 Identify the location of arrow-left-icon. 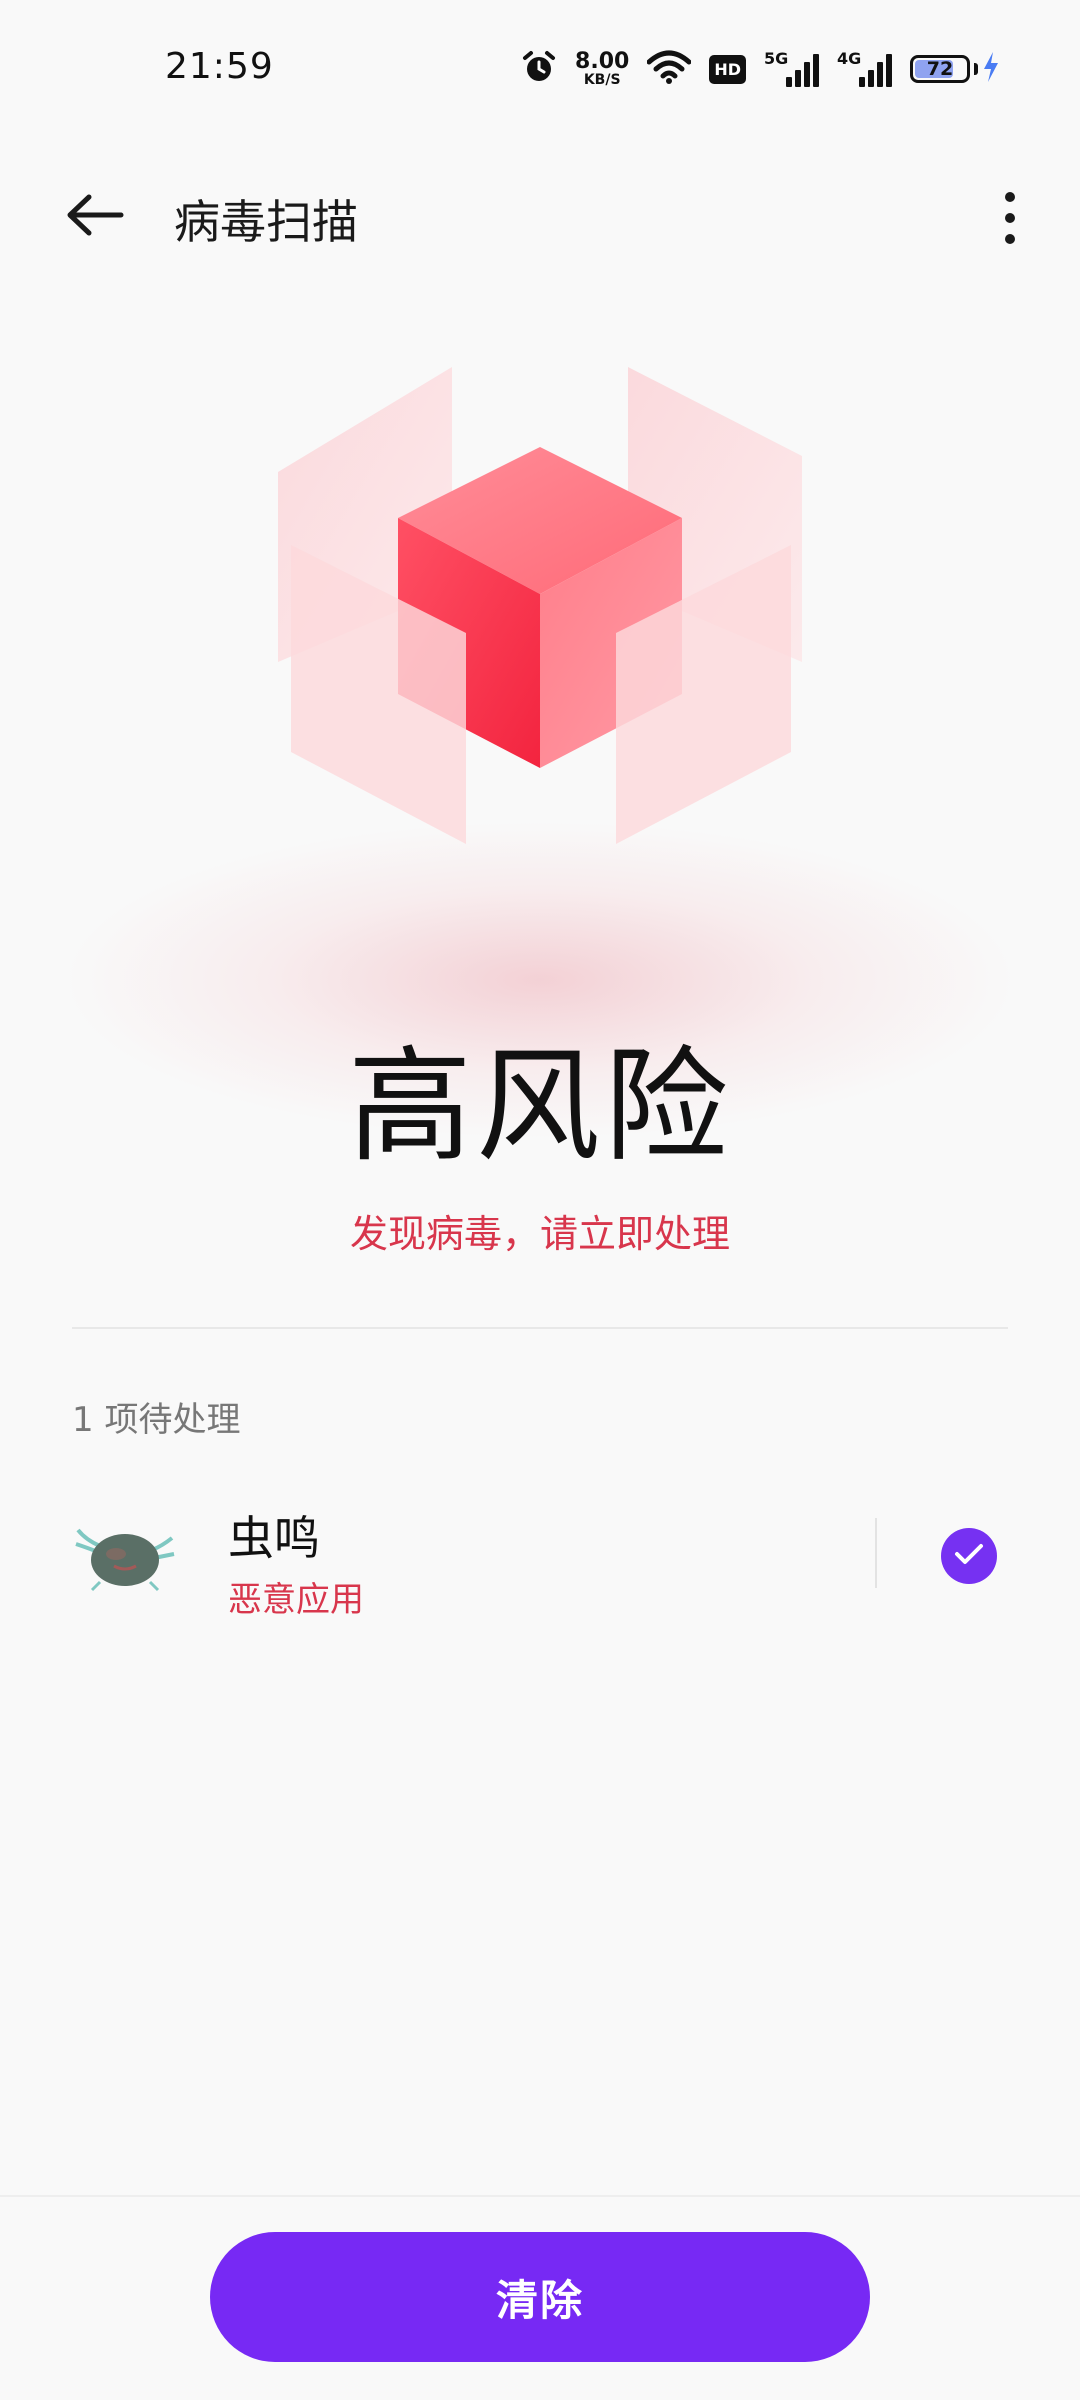
(95, 217).